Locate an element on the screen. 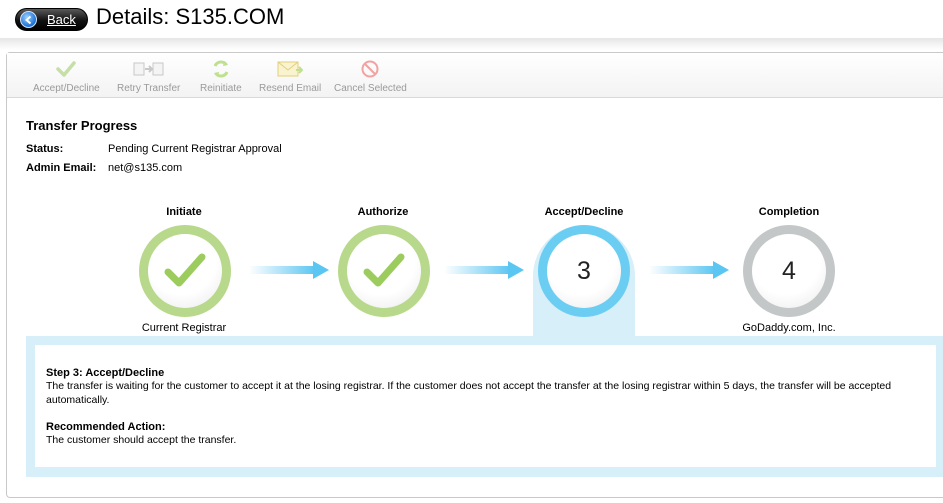 The height and width of the screenshot is (503, 943). admin-email-label: Admin Email: is located at coordinates (61, 168).